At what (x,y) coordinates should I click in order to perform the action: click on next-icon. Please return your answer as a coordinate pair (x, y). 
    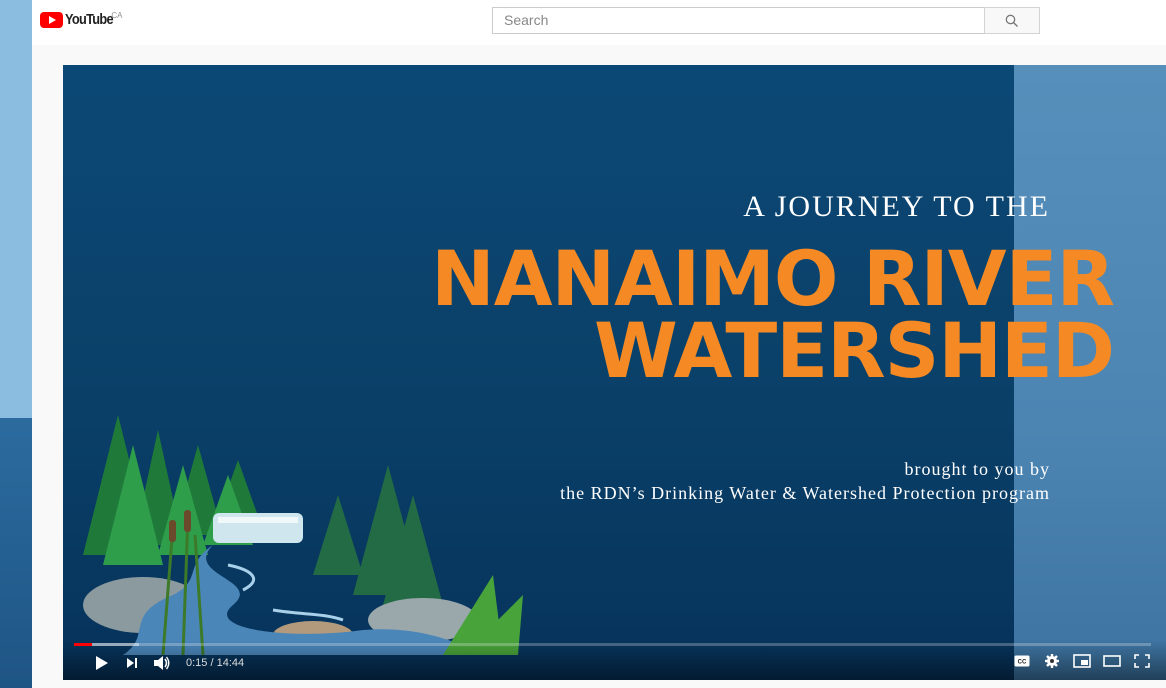
    Looking at the image, I should click on (132, 663).